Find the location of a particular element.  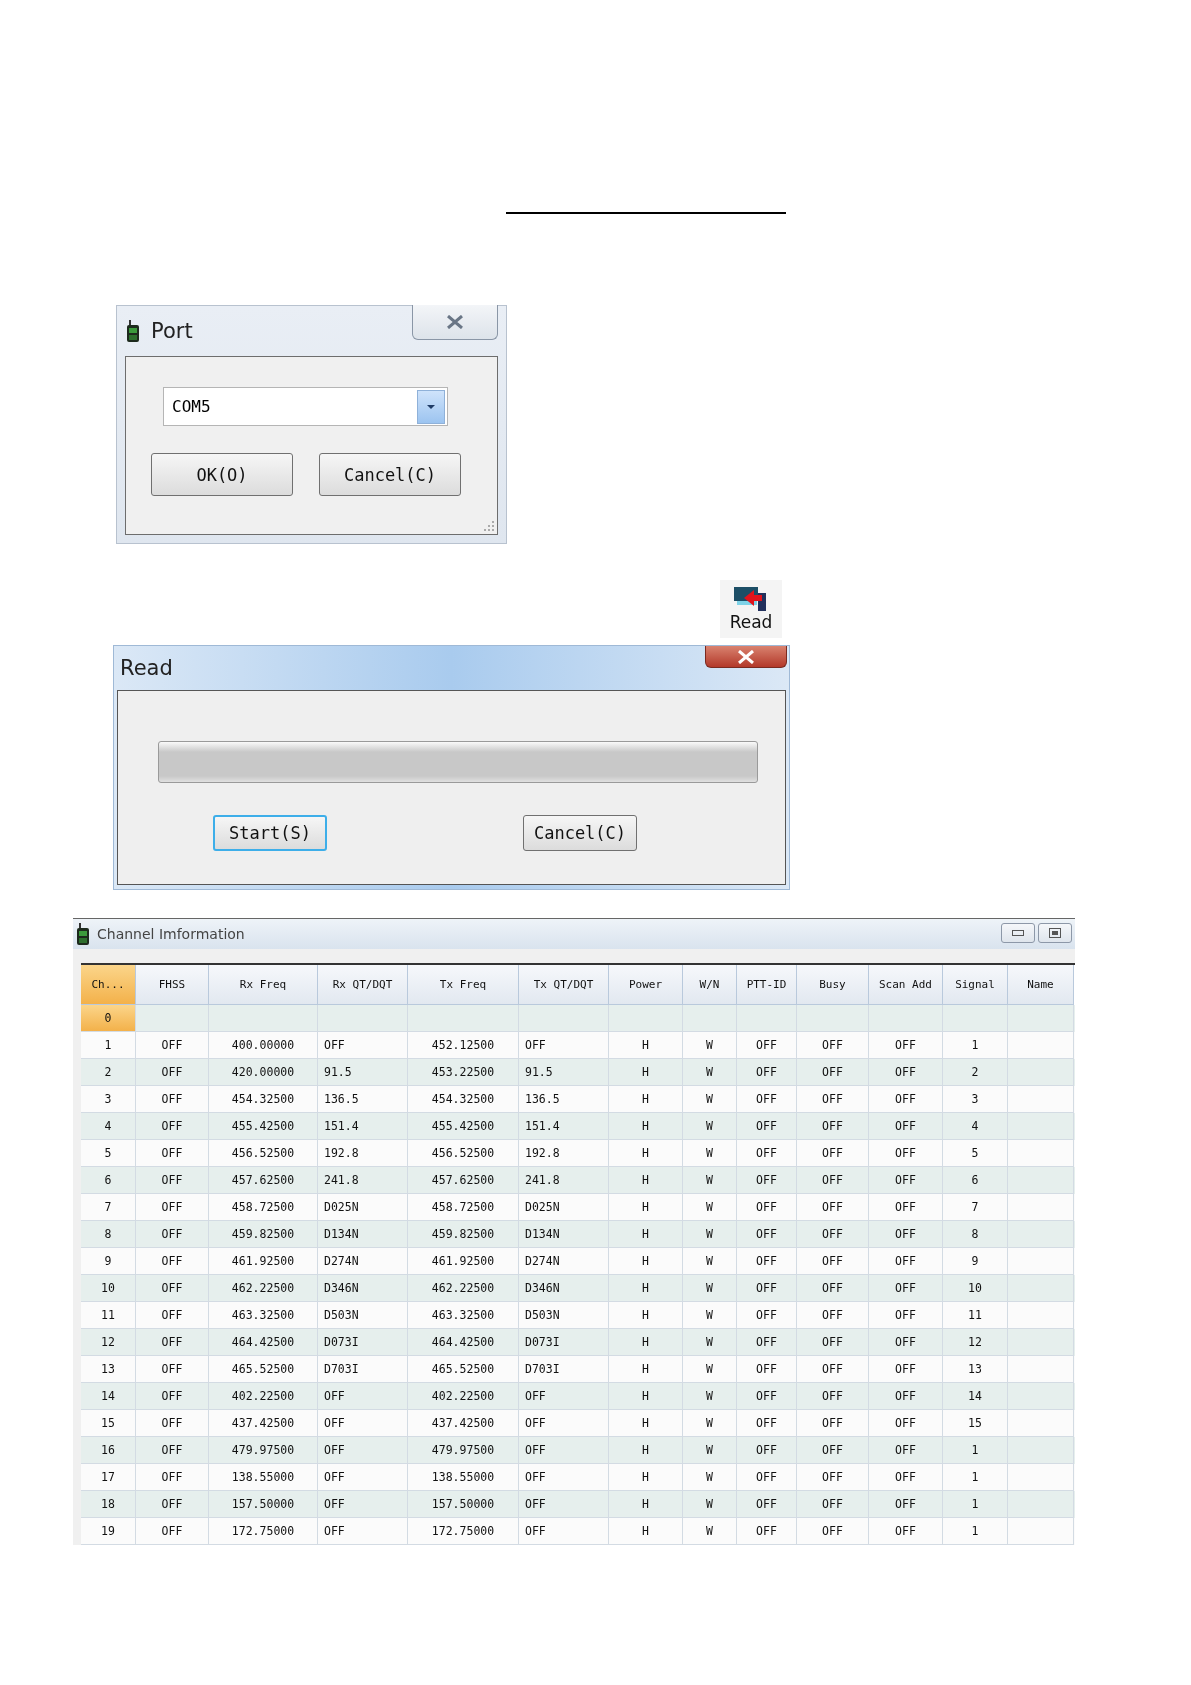

table-row: 19 OFF 172.75000 OFF 172.75000 OFF H W OFF OFF OFF 1 is located at coordinates (578, 1531).